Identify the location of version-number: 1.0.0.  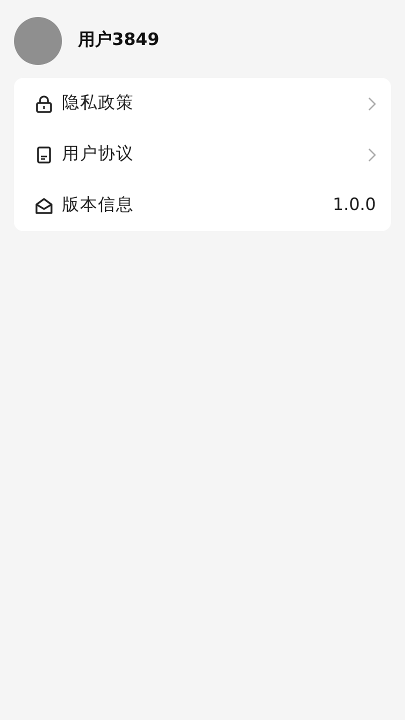
(354, 205).